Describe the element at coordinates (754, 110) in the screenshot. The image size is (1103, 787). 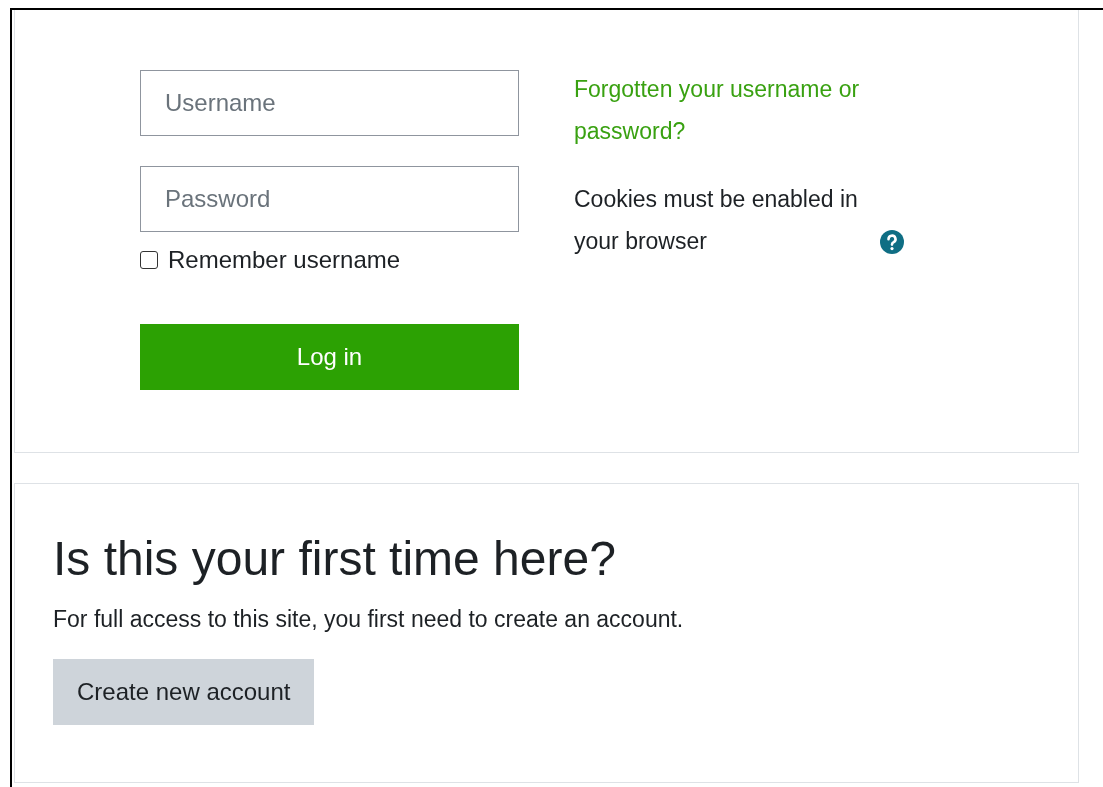
I see `forgot-password-link: Forgotten your username or password?` at that location.